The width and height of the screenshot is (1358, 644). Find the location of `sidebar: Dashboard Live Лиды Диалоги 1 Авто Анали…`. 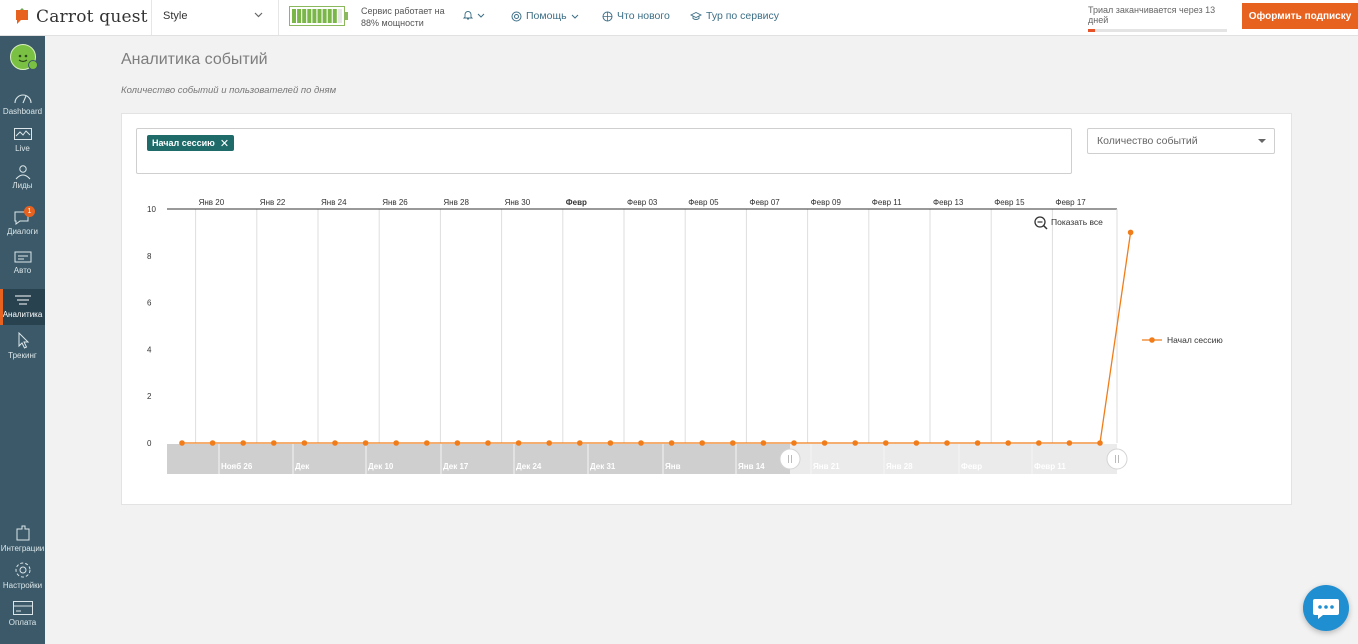

sidebar: Dashboard Live Лиды Диалоги 1 Авто Анали… is located at coordinates (22, 340).